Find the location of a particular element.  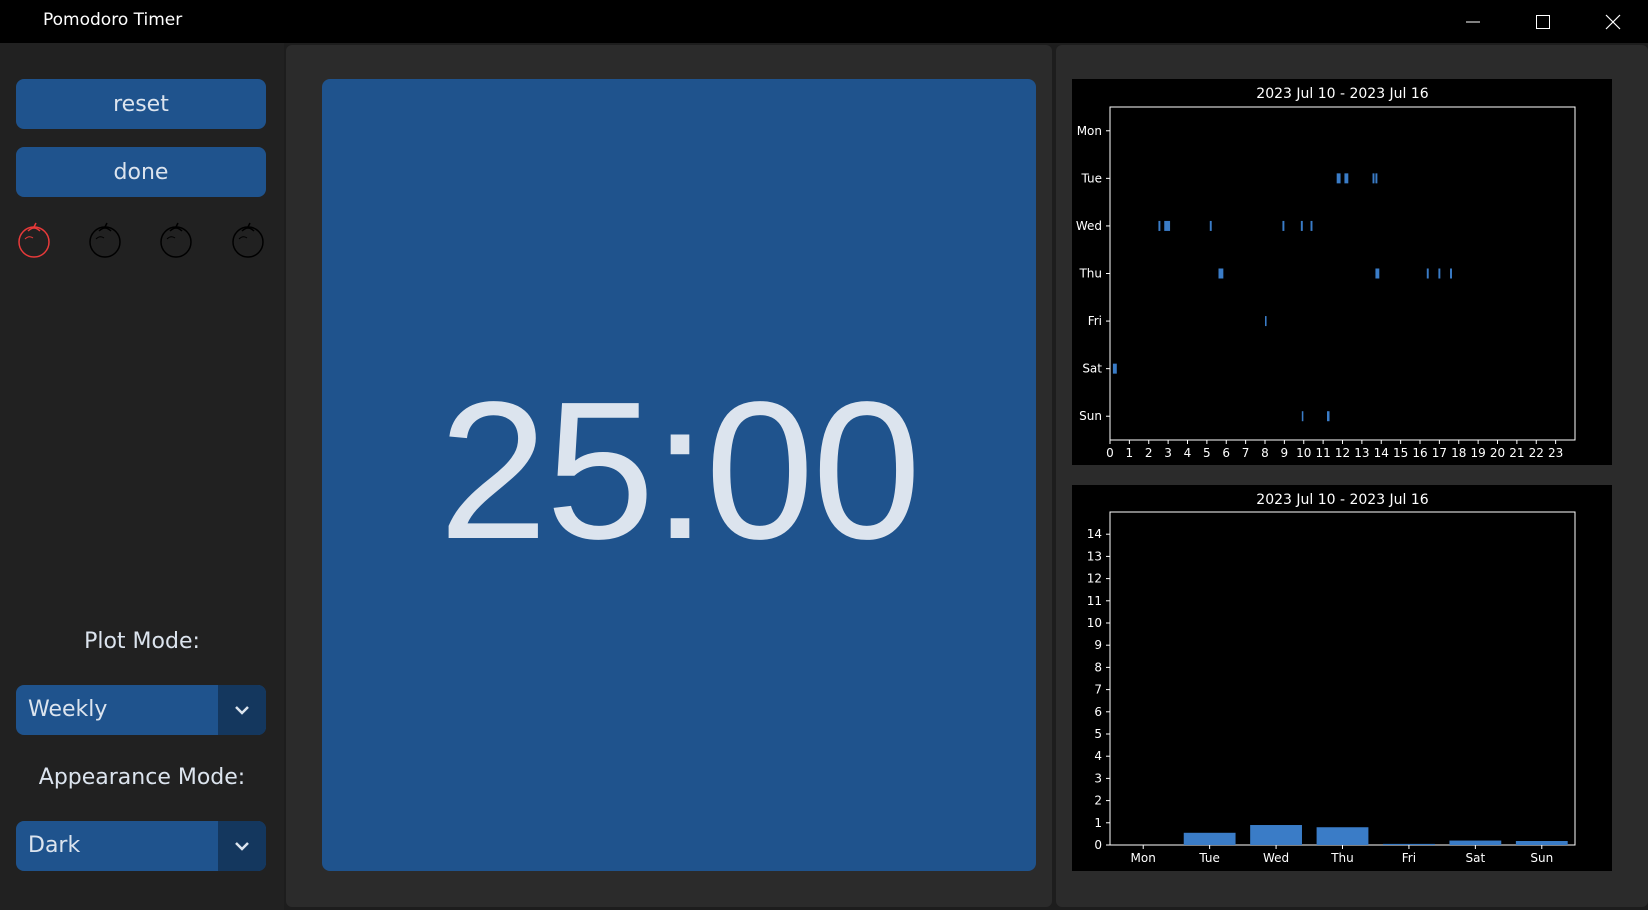

y-tick-label: 4 is located at coordinates (1098, 756).